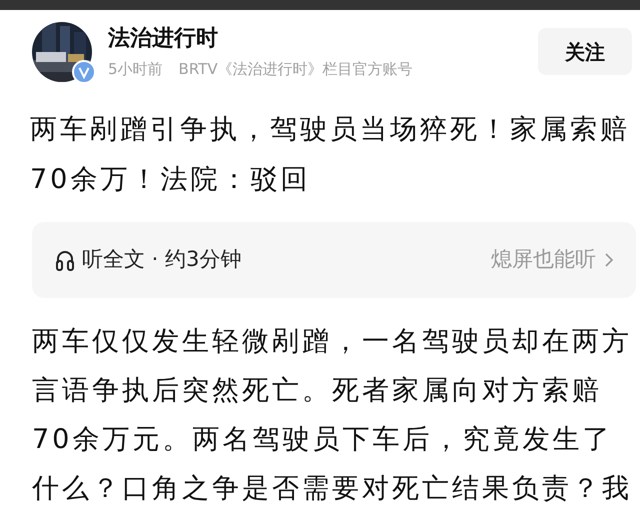  Describe the element at coordinates (295, 69) in the screenshot. I see `account-description: BRTV《法治进行时》栏目官方账号` at that location.